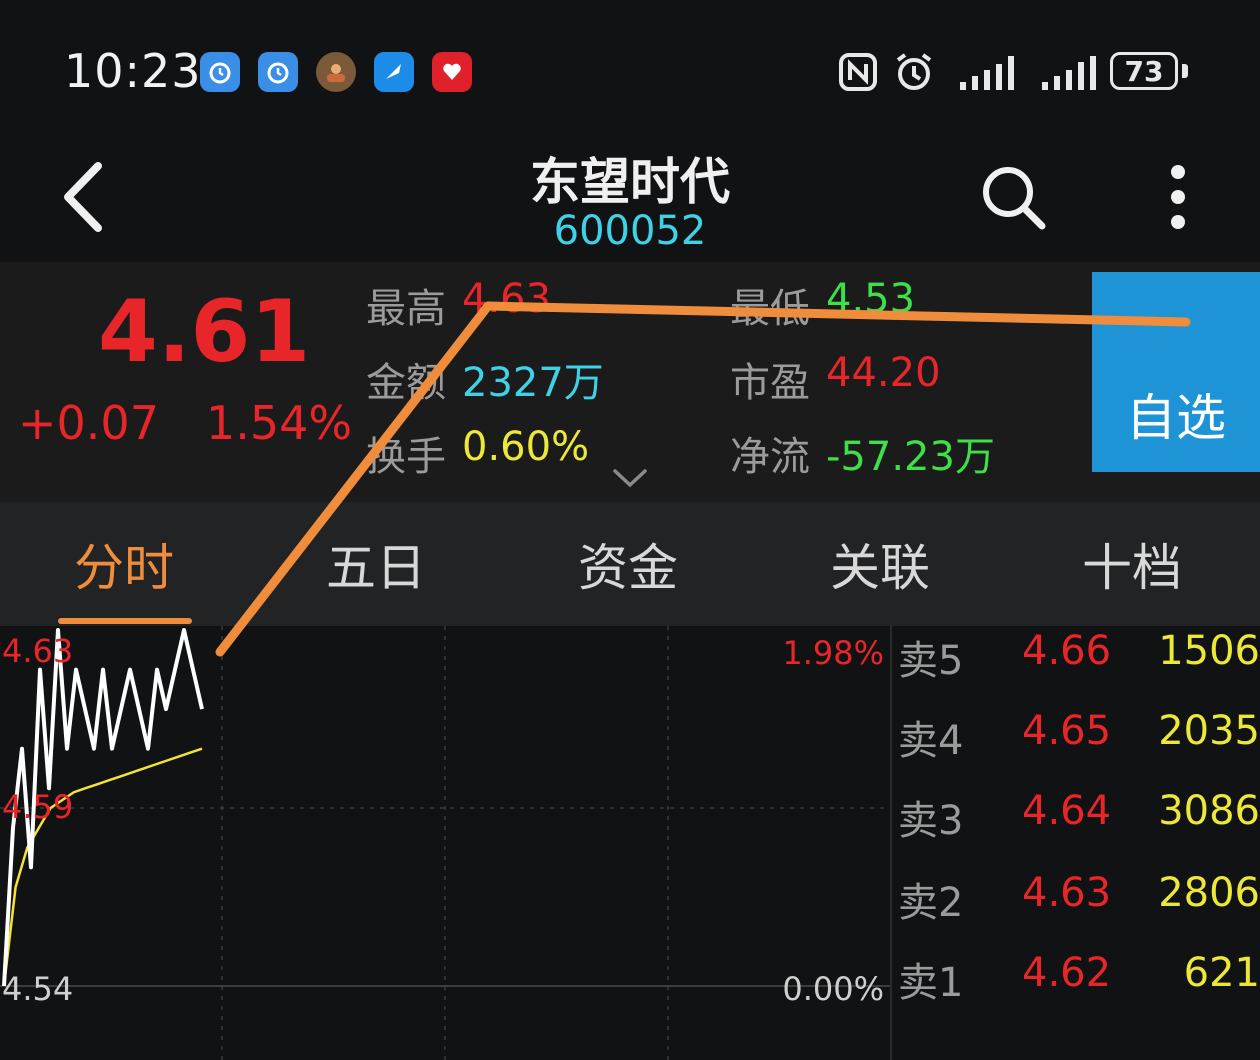  Describe the element at coordinates (133, 71) in the screenshot. I see `status-time: 10:23` at that location.